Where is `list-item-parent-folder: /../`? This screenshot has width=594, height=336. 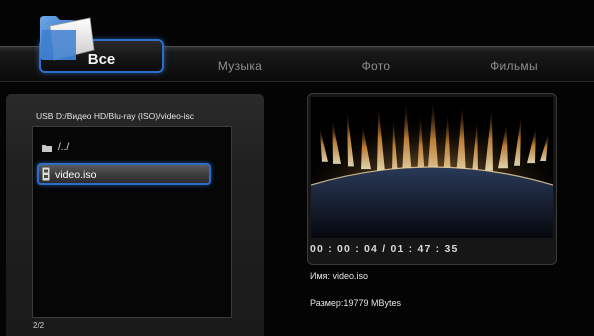
list-item-parent-folder: /../ is located at coordinates (102, 148).